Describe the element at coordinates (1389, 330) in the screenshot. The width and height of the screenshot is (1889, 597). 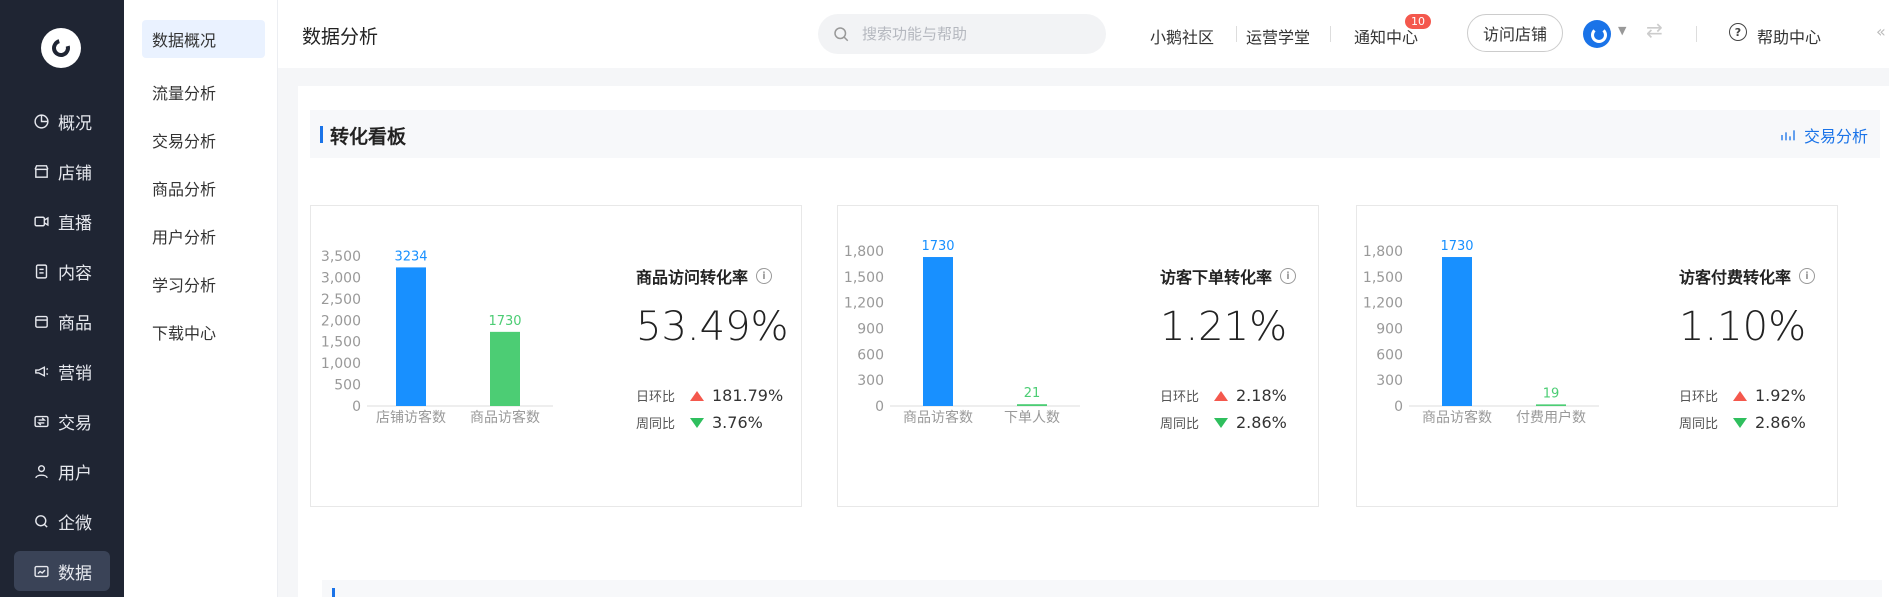
I see `y-tick-label: 900` at that location.